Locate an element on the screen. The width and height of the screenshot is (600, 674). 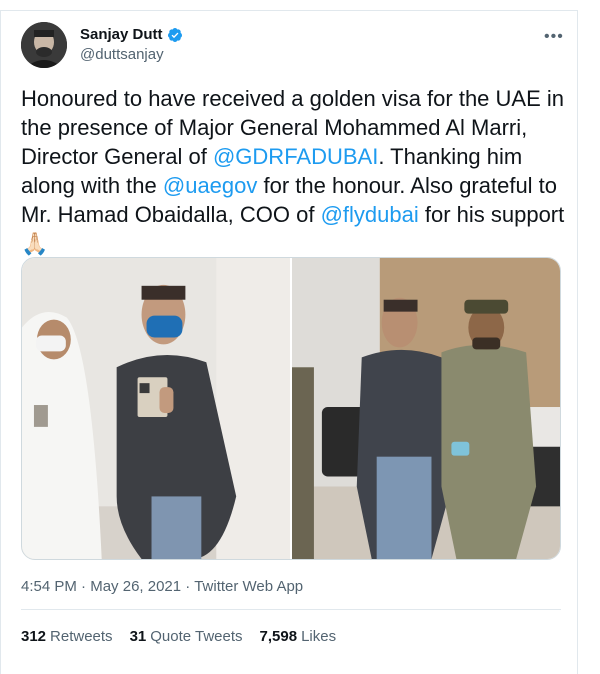
retweets-stat: 312 Retweets is located at coordinates (67, 636).